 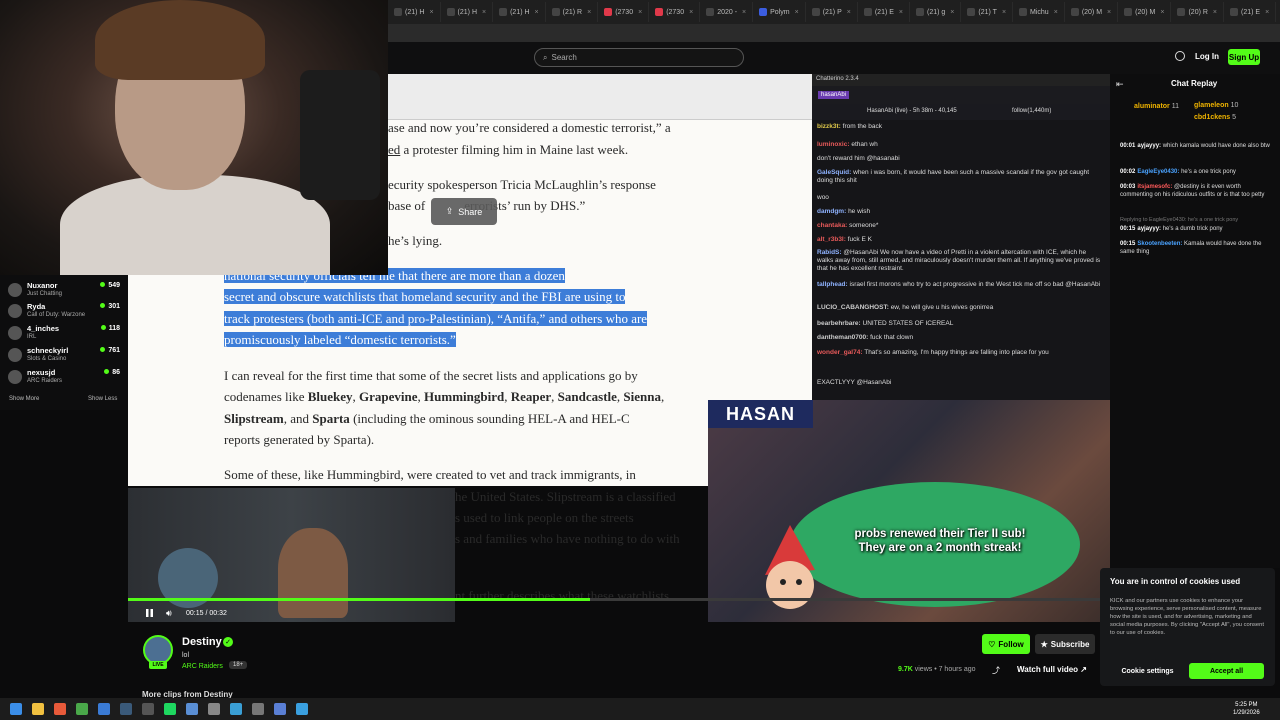 I want to click on file-explorer-icon, so click(x=38, y=709).